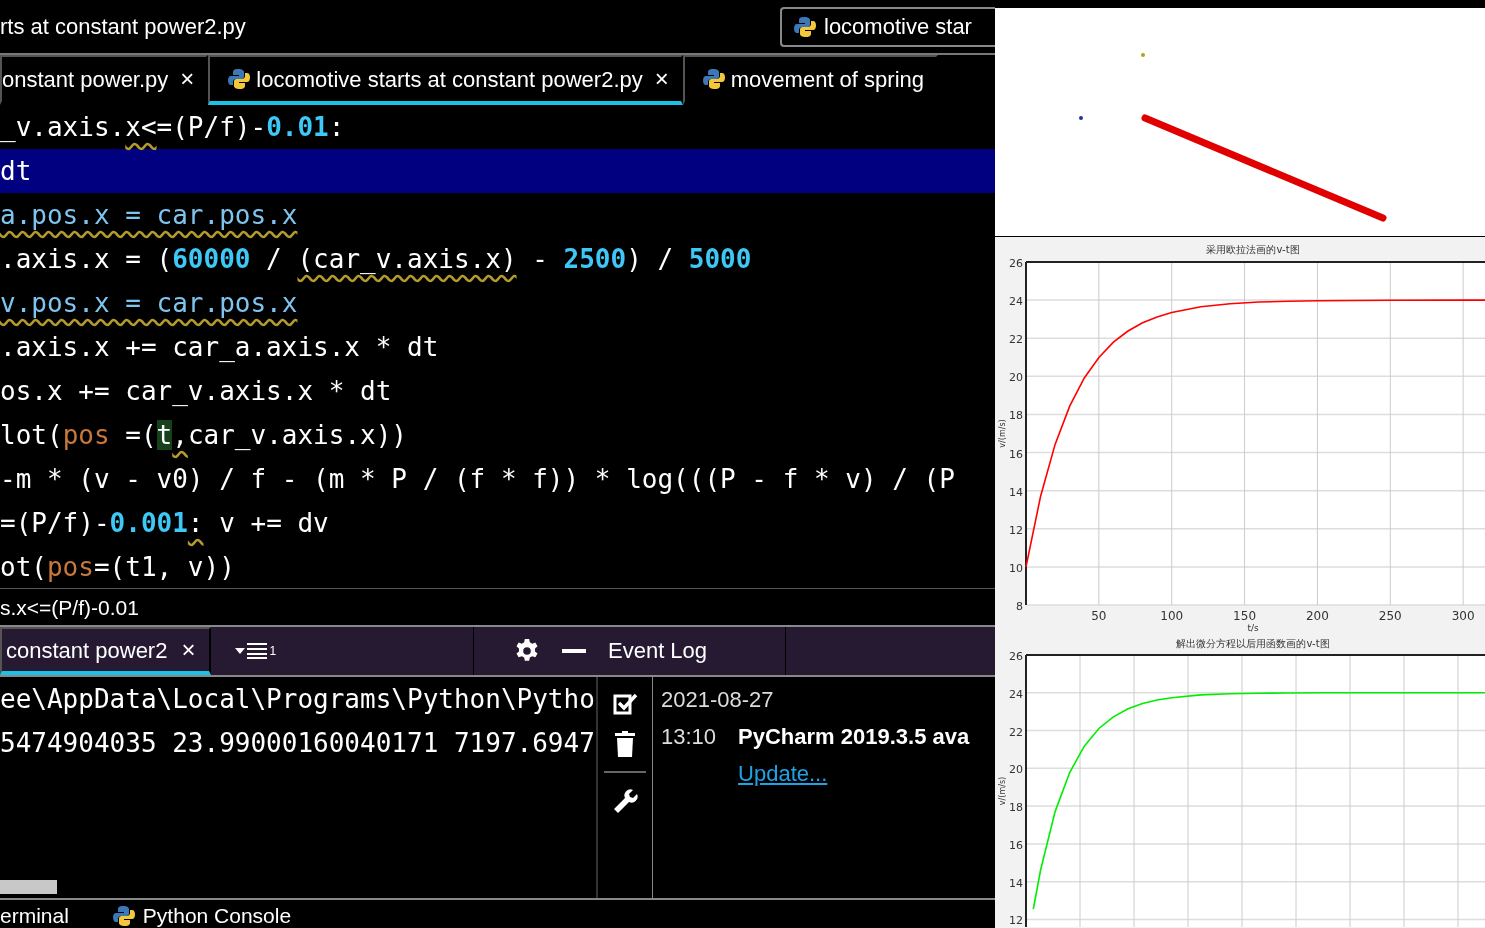 The height and width of the screenshot is (928, 1485). I want to click on y-tick-label: 8, so click(1019, 606).